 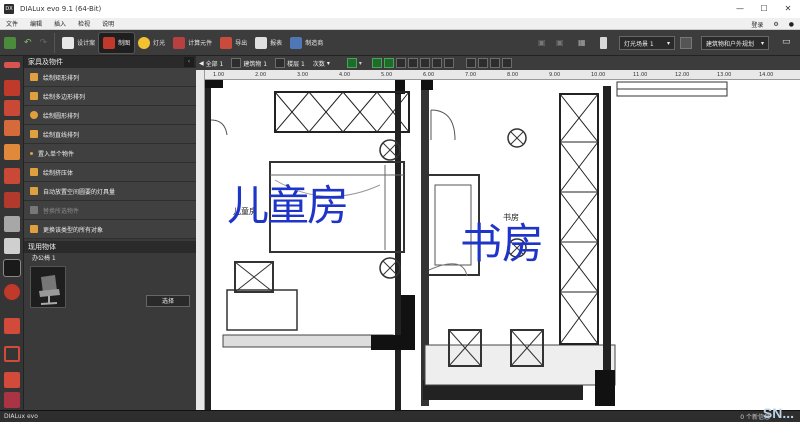 What do you see at coordinates (306, 43) in the screenshot?
I see `ribbon-manufacturer: 制造商` at bounding box center [306, 43].